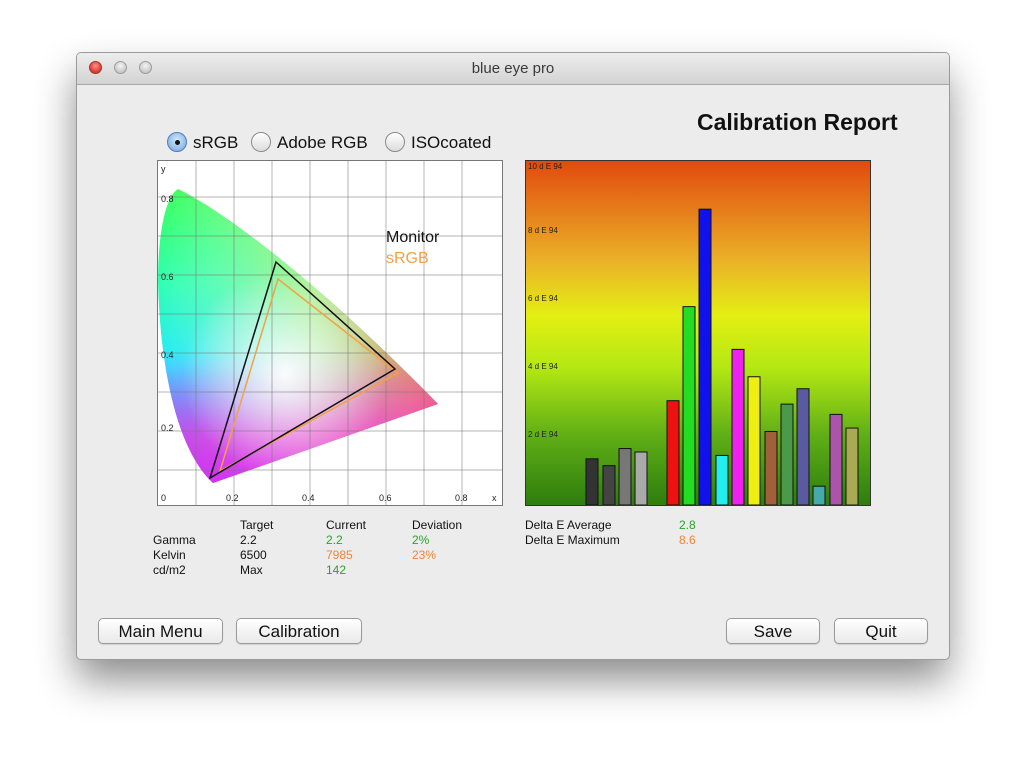  I want to click on radio-button-selected, so click(177, 142).